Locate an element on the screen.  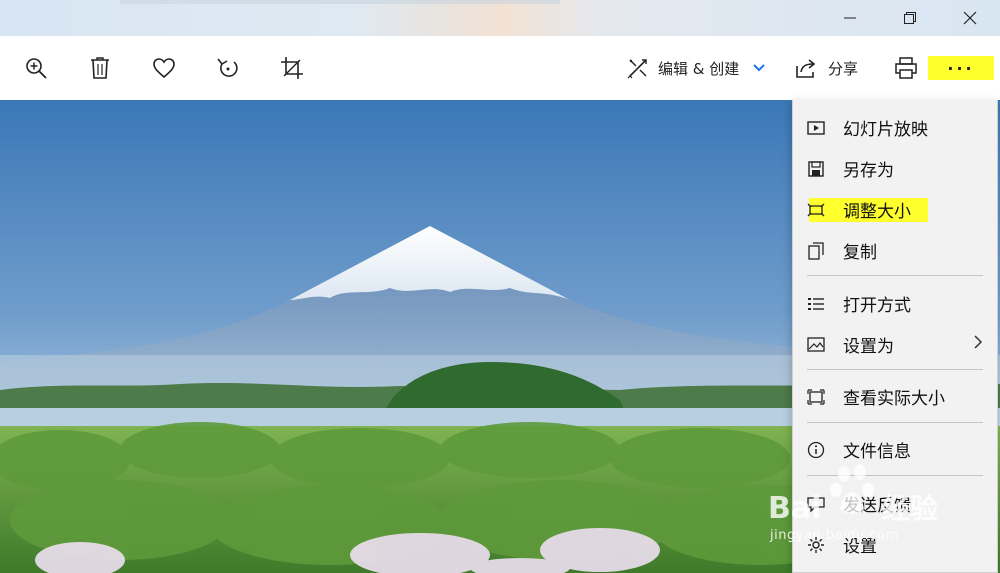
share-icon is located at coordinates (806, 68).